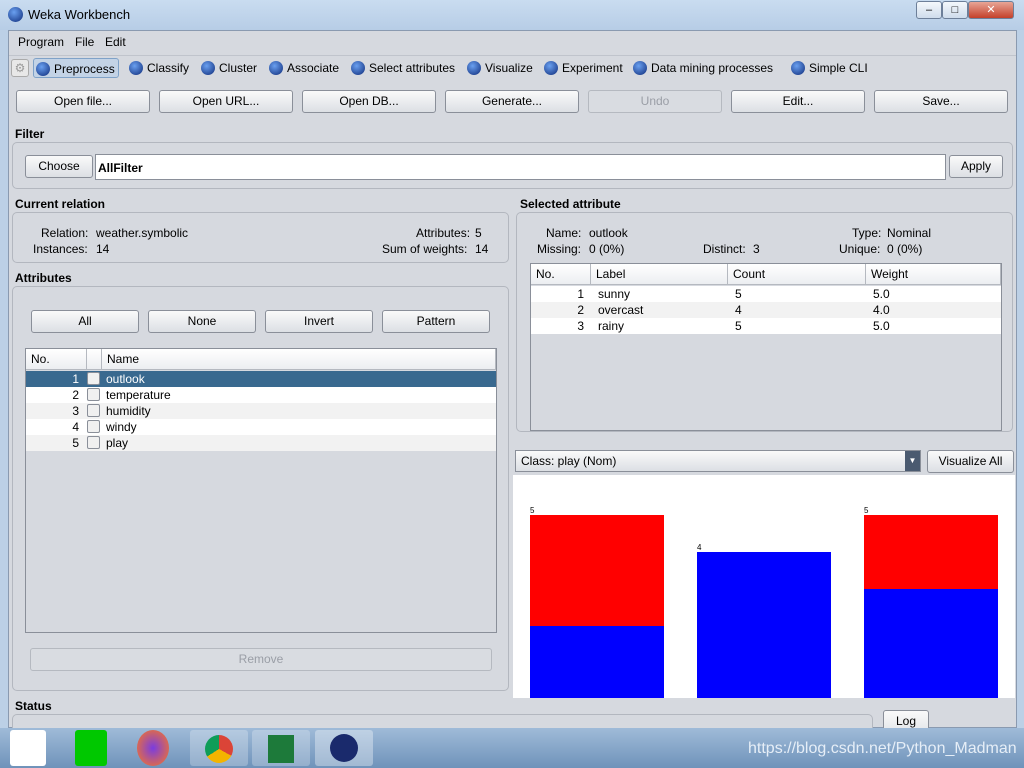 This screenshot has height=768, width=1024. I want to click on col-label: Label, so click(659, 274).